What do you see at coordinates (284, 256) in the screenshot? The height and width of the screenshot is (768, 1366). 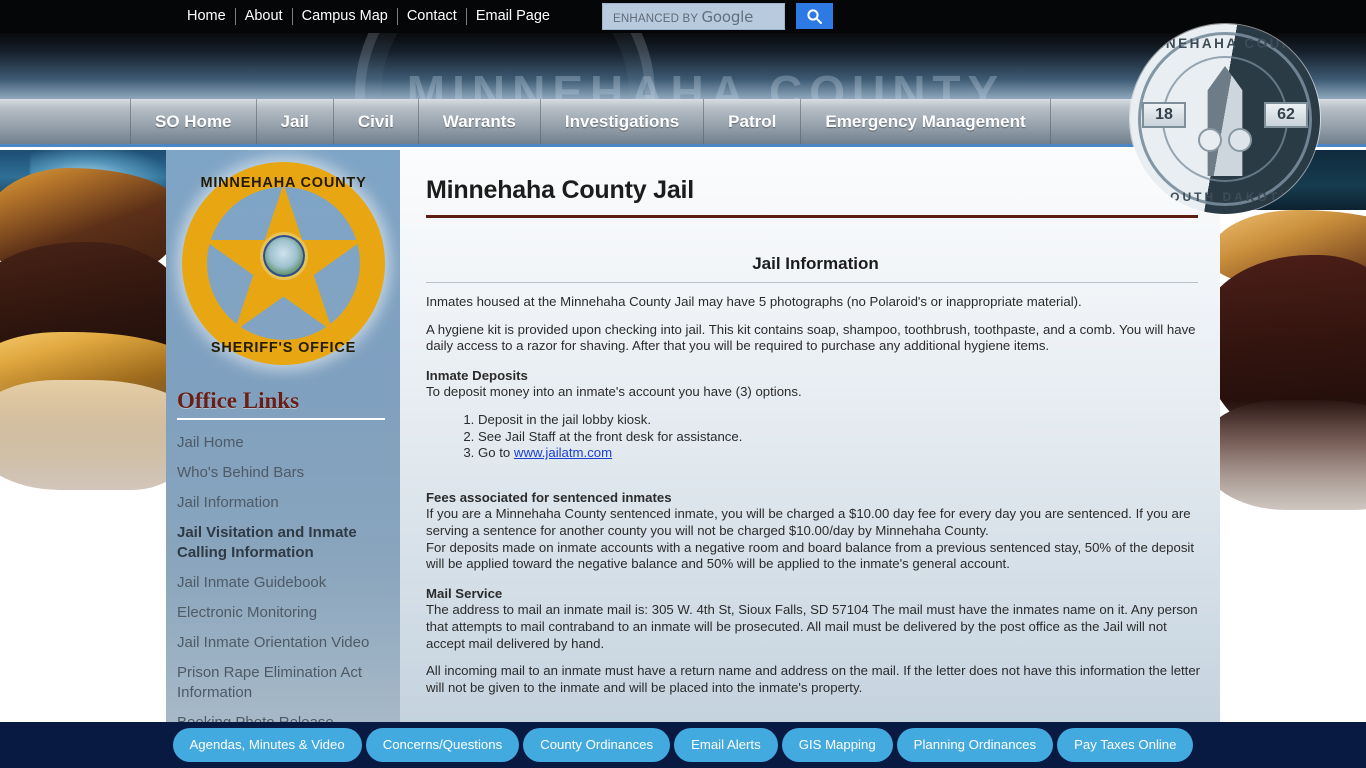 I see `south-dakota-seal-icon` at bounding box center [284, 256].